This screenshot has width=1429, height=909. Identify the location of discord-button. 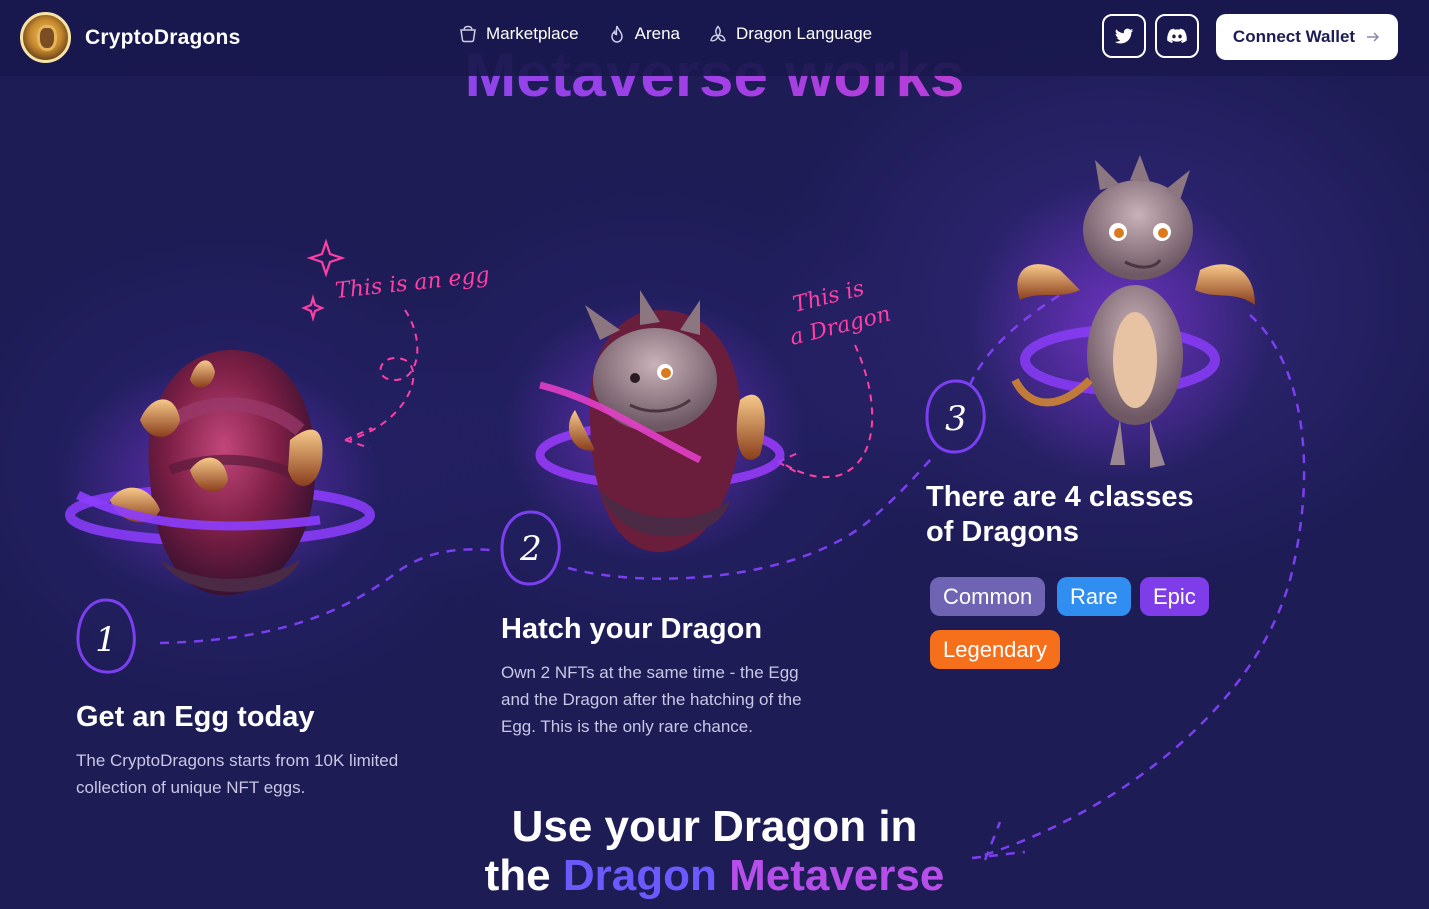
(1177, 36).